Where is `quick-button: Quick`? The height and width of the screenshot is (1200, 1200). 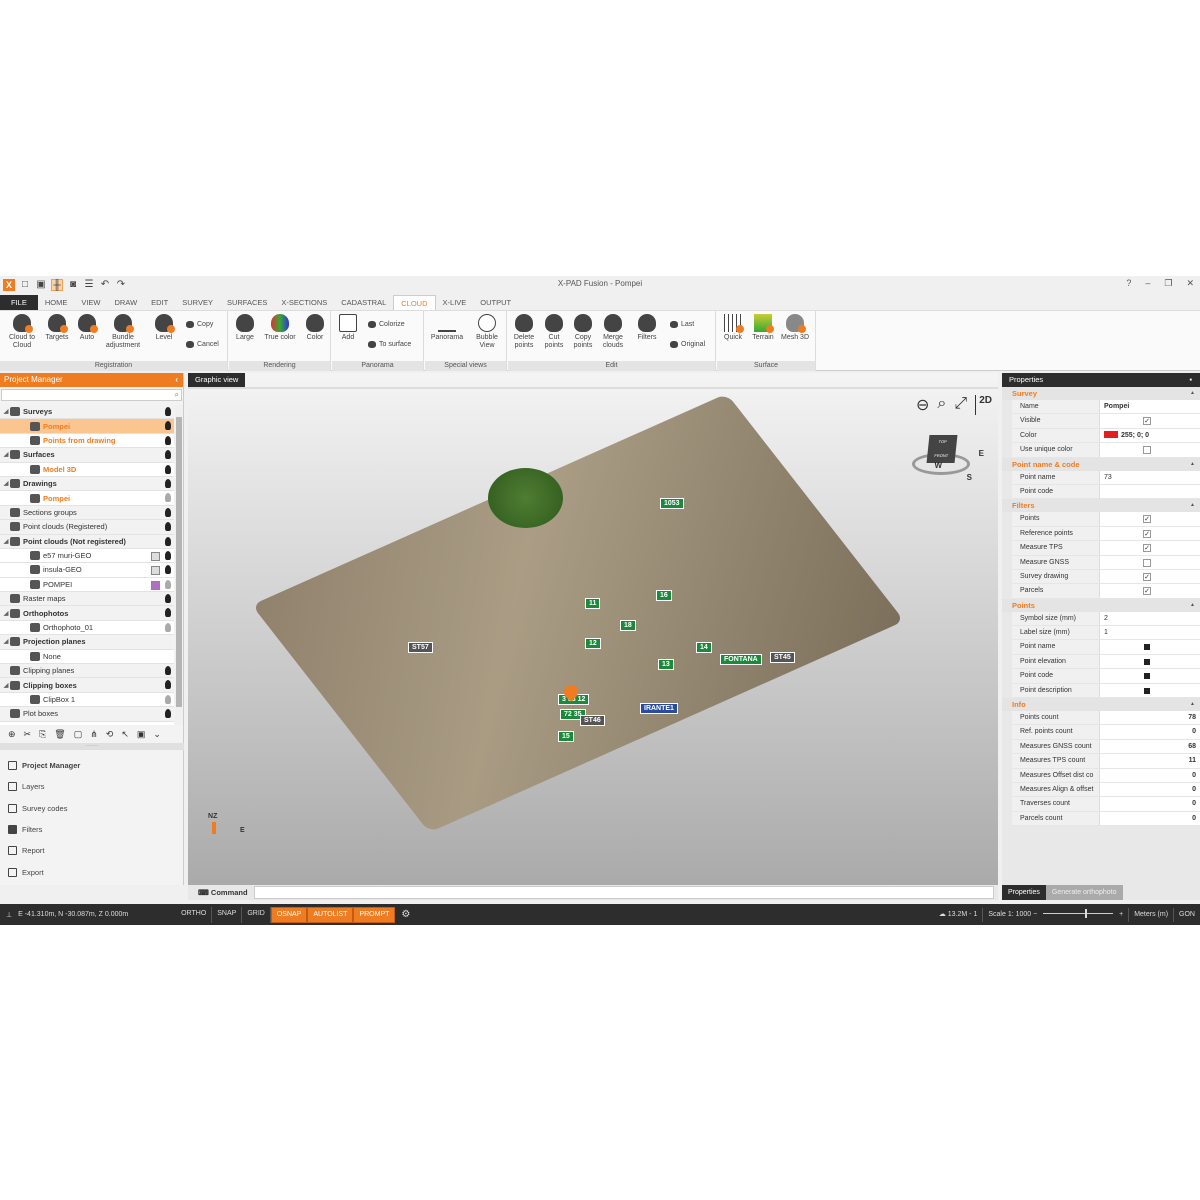 quick-button: Quick is located at coordinates (733, 328).